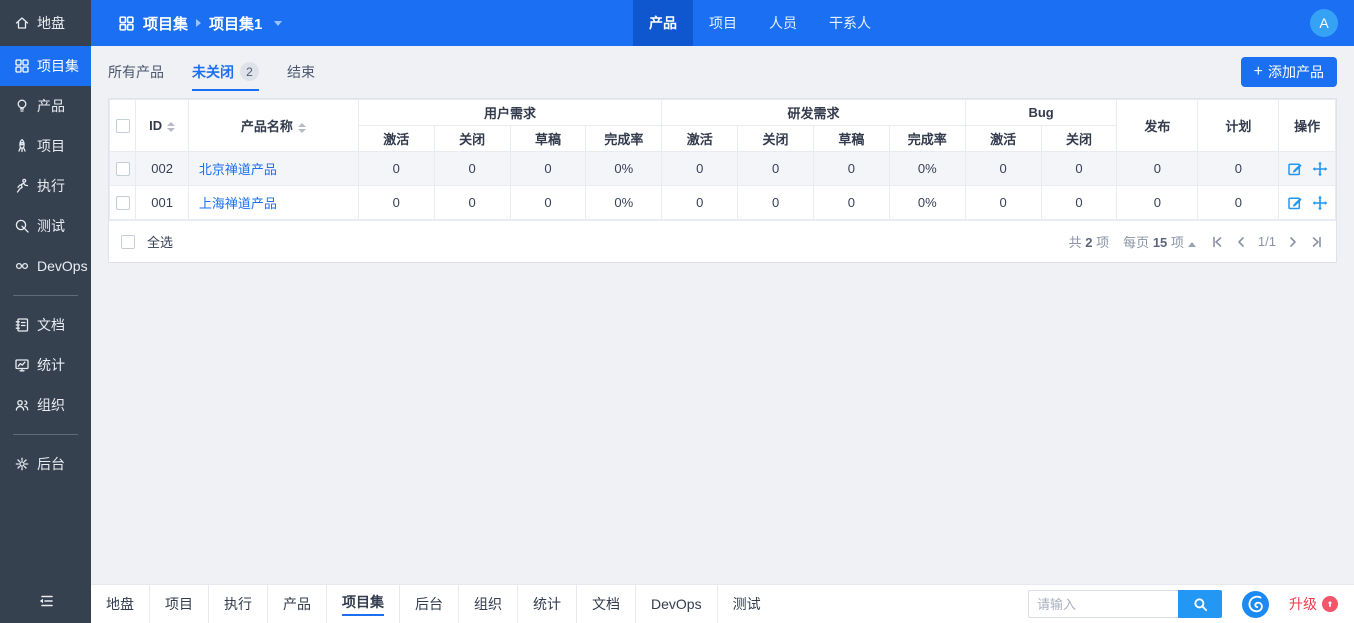 The height and width of the screenshot is (623, 1354). I want to click on product-link: 上海禅道产品, so click(238, 203).